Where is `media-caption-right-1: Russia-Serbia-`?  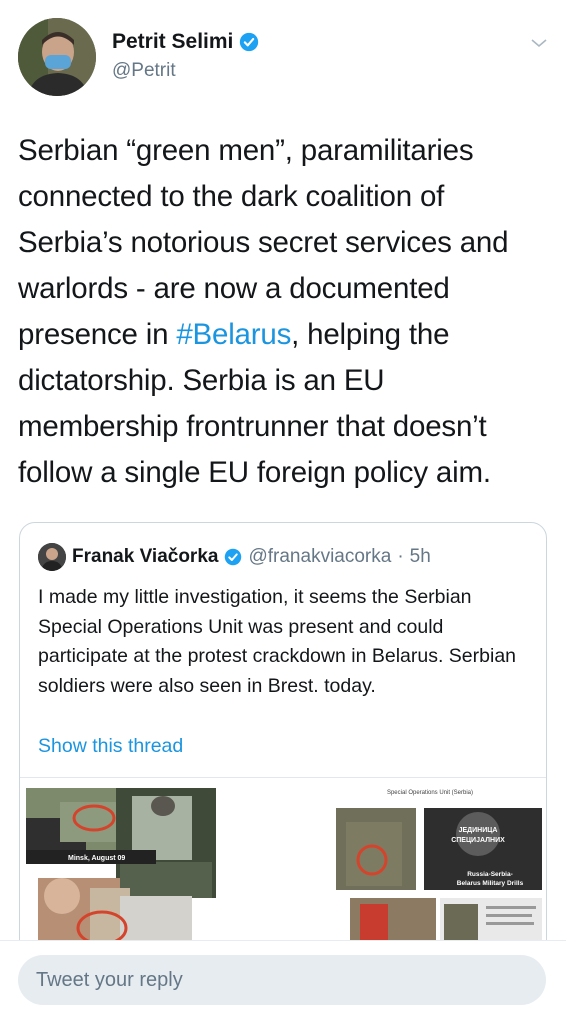
media-caption-right-1: Russia-Serbia- is located at coordinates (490, 874).